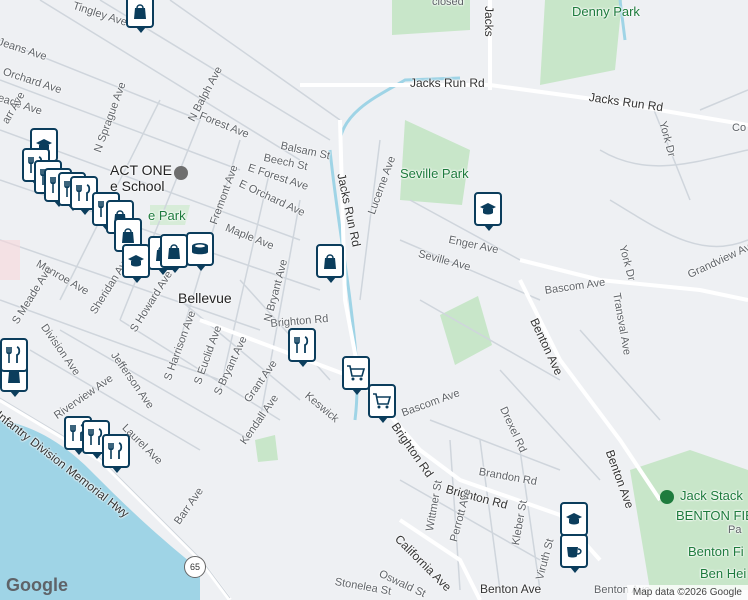  I want to click on park-poi-icon, so click(667, 497).